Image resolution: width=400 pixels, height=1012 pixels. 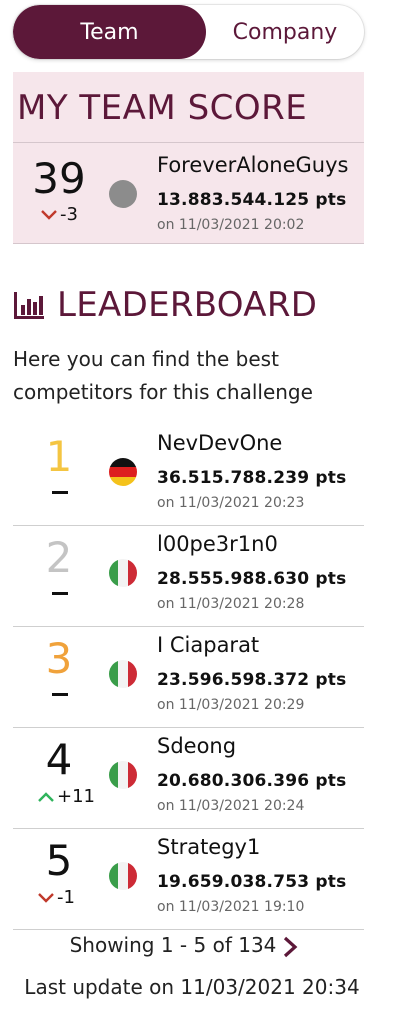 I want to click on company-tab: Company, so click(x=285, y=32).